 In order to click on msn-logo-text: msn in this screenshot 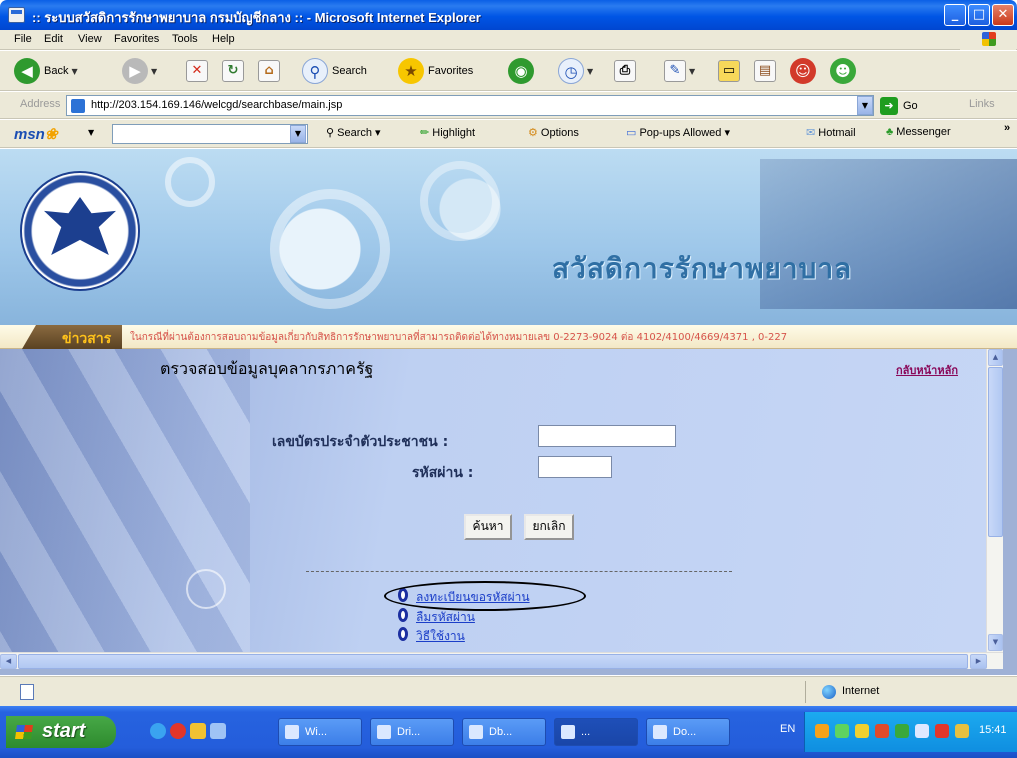, I will do `click(29, 134)`.